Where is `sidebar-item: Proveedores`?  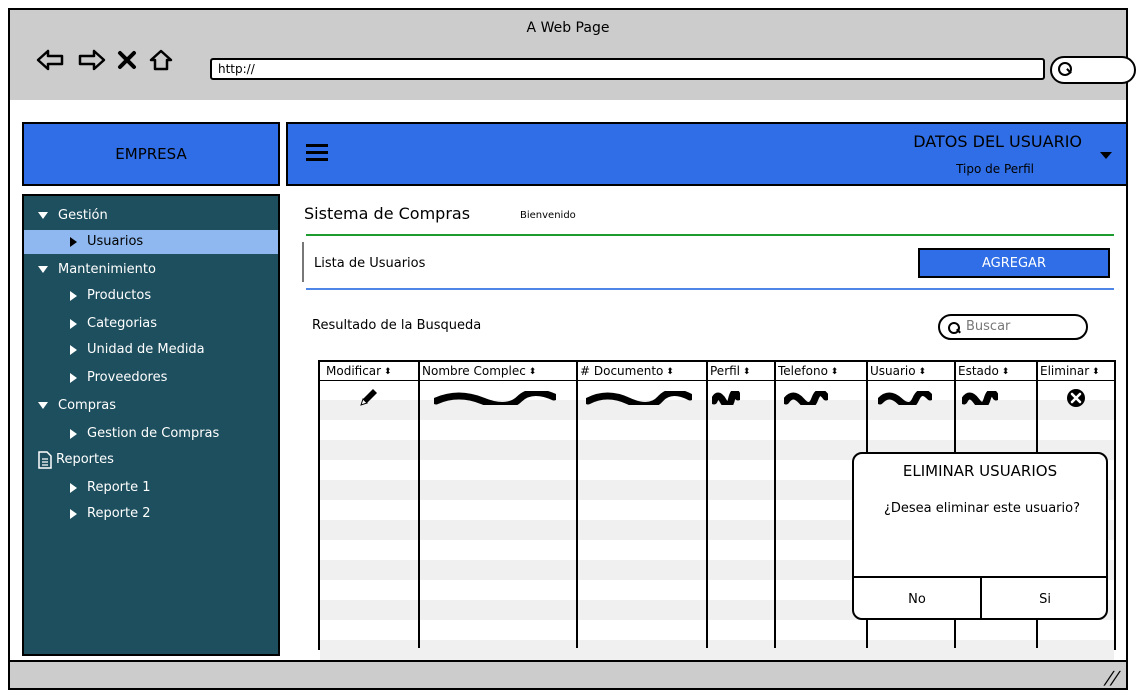
sidebar-item: Proveedores is located at coordinates (151, 378).